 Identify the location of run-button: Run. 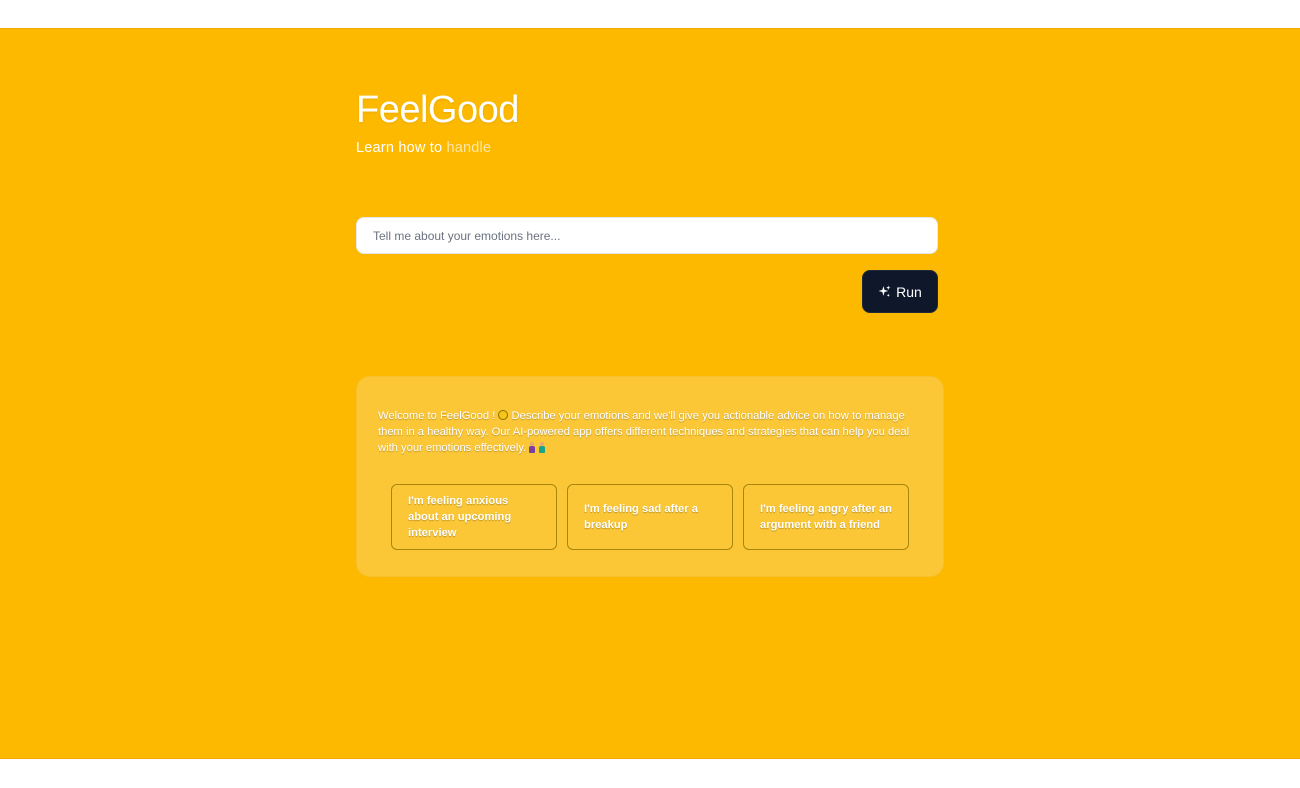
(900, 291).